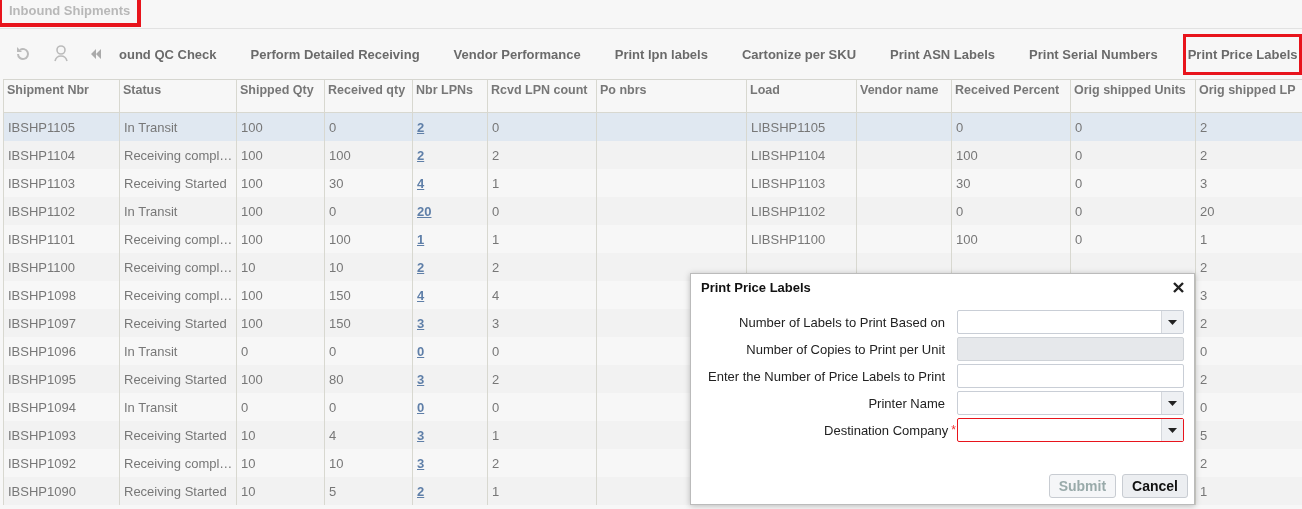  What do you see at coordinates (424, 211) in the screenshot?
I see `lpn-count-link: 20` at bounding box center [424, 211].